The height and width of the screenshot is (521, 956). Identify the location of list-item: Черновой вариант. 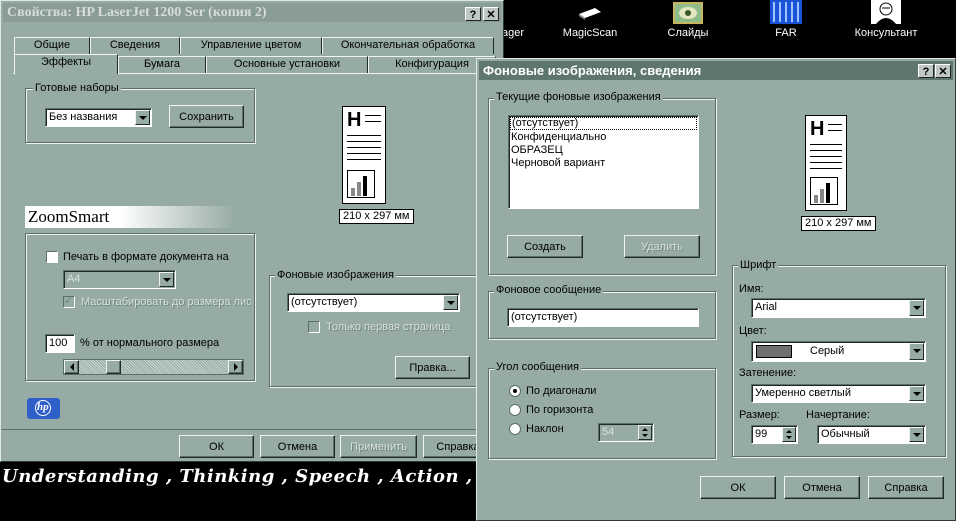
(603, 163).